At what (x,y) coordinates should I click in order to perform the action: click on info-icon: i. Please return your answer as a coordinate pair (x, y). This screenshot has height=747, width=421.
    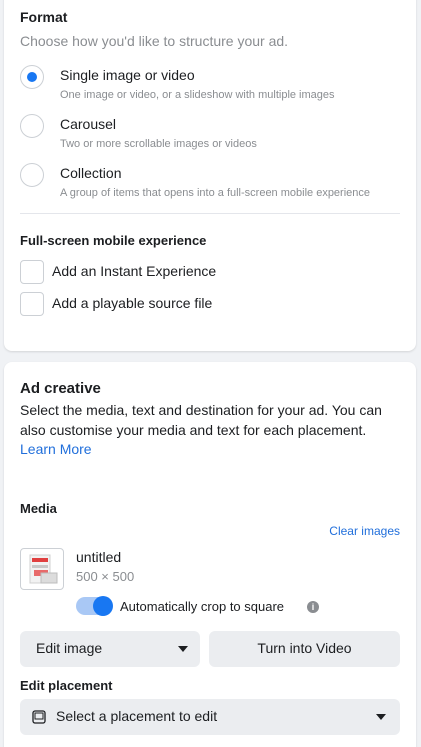
    Looking at the image, I should click on (313, 607).